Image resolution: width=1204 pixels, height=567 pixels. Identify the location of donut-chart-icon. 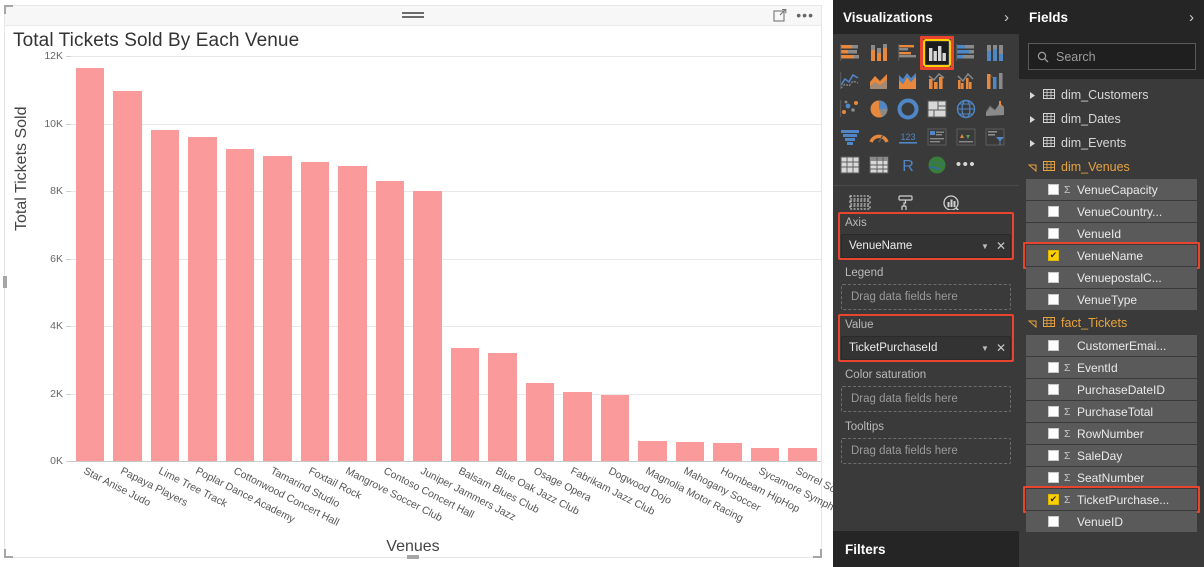
(908, 109).